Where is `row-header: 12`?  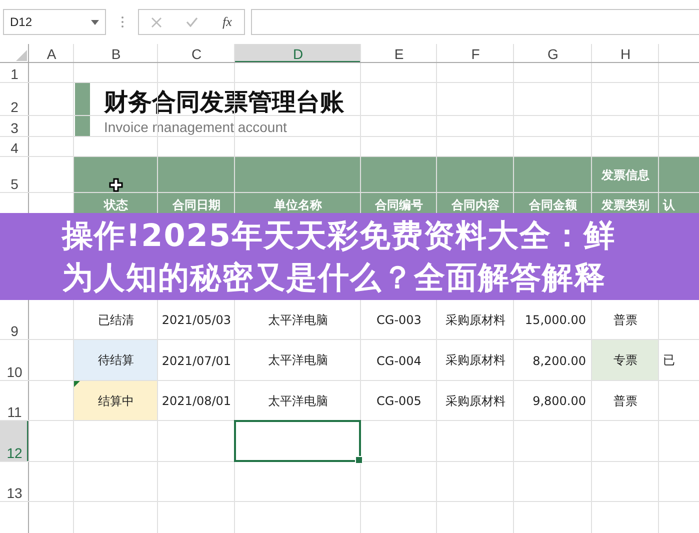
row-header: 12 is located at coordinates (14, 441).